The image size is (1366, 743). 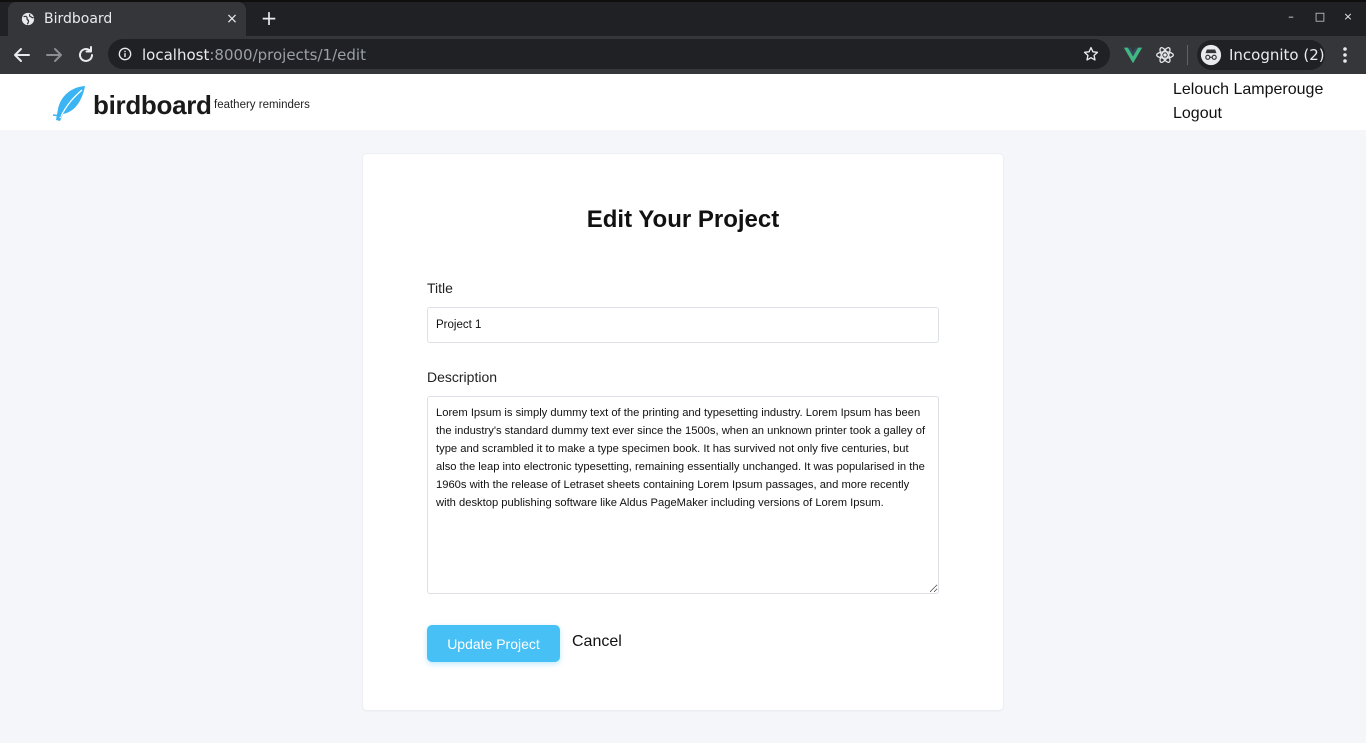 What do you see at coordinates (440, 288) in the screenshot?
I see `title-label: Title` at bounding box center [440, 288].